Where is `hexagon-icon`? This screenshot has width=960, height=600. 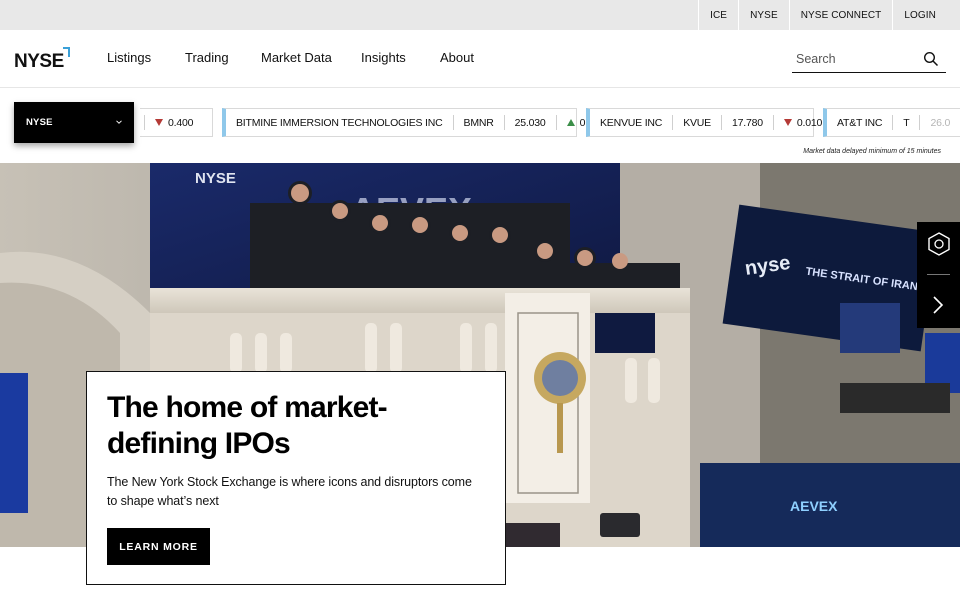 hexagon-icon is located at coordinates (939, 244).